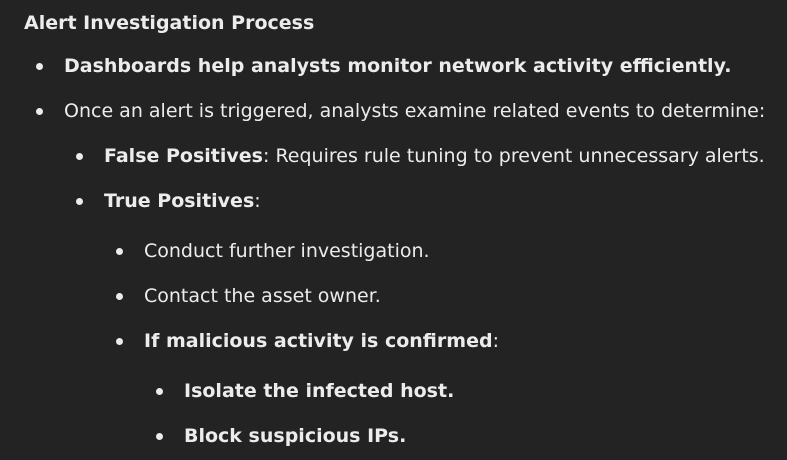 The image size is (787, 460). Describe the element at coordinates (169, 23) in the screenshot. I see `section-heading: Alert Investigation Process` at that location.